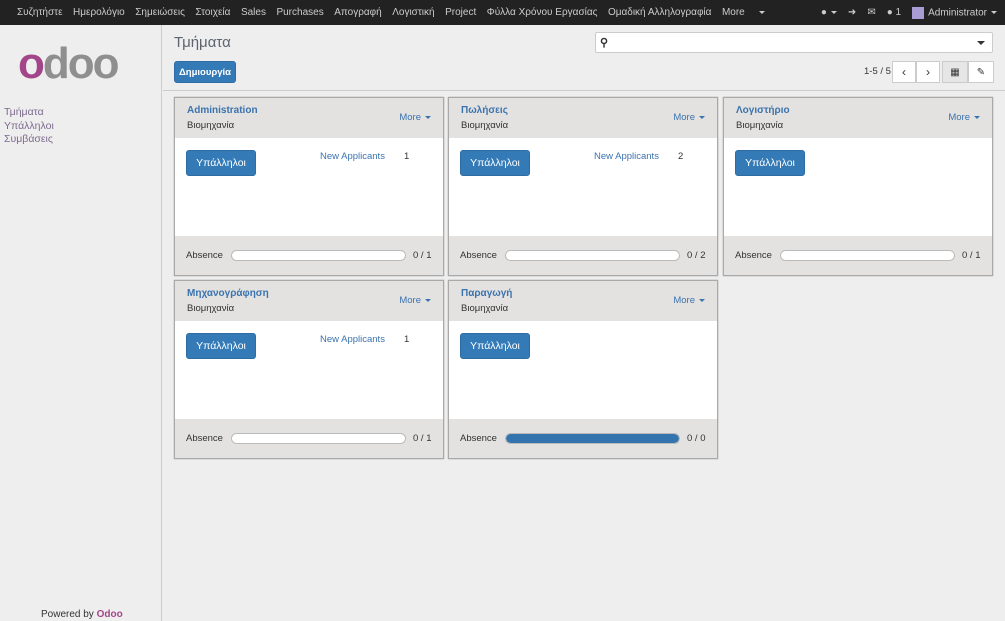  I want to click on menu-more-label: More, so click(733, 12).